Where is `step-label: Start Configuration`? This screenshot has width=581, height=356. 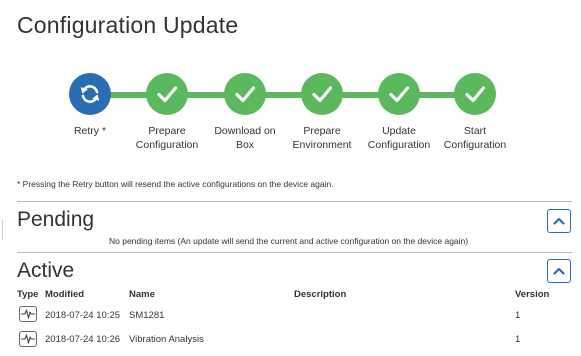 step-label: Start Configuration is located at coordinates (475, 138).